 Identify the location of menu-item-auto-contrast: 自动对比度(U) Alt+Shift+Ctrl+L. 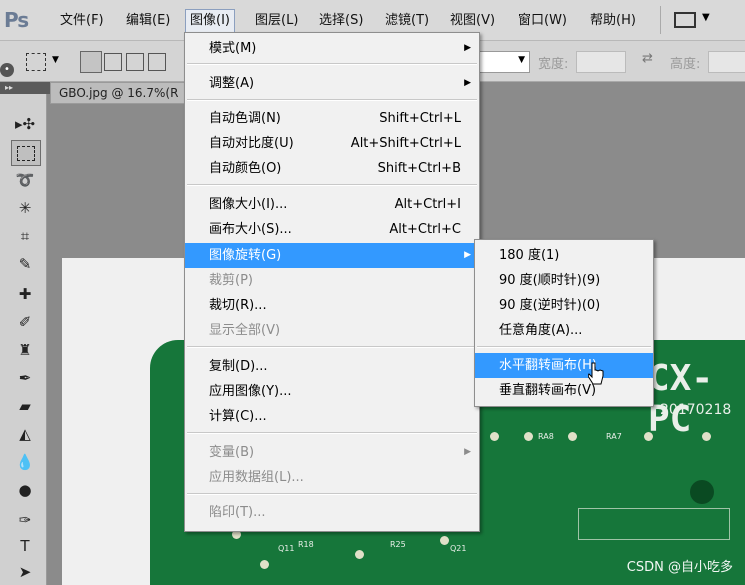
(332, 143).